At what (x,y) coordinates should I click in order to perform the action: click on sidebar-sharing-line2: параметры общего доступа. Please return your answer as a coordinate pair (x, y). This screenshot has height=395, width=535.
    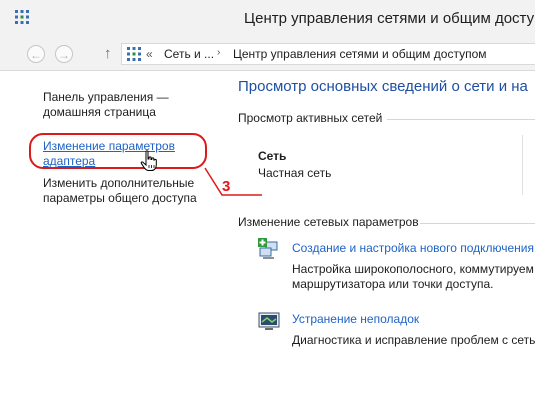
    Looking at the image, I should click on (120, 198).